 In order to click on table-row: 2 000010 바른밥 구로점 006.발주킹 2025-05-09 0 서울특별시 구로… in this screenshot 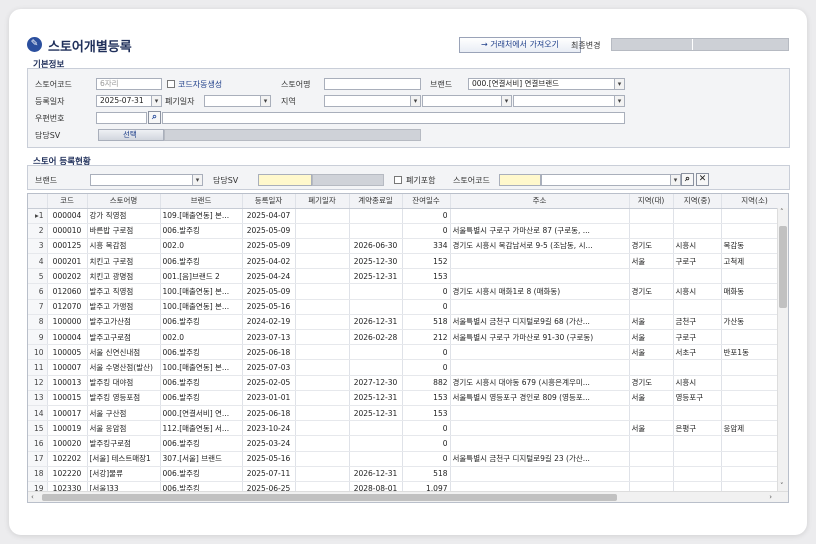, I will do `click(408, 231)`.